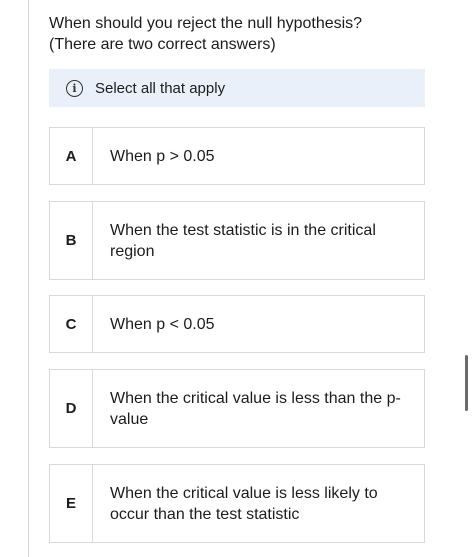 This screenshot has width=474, height=557. What do you see at coordinates (71, 156) in the screenshot?
I see `option-letter: A` at bounding box center [71, 156].